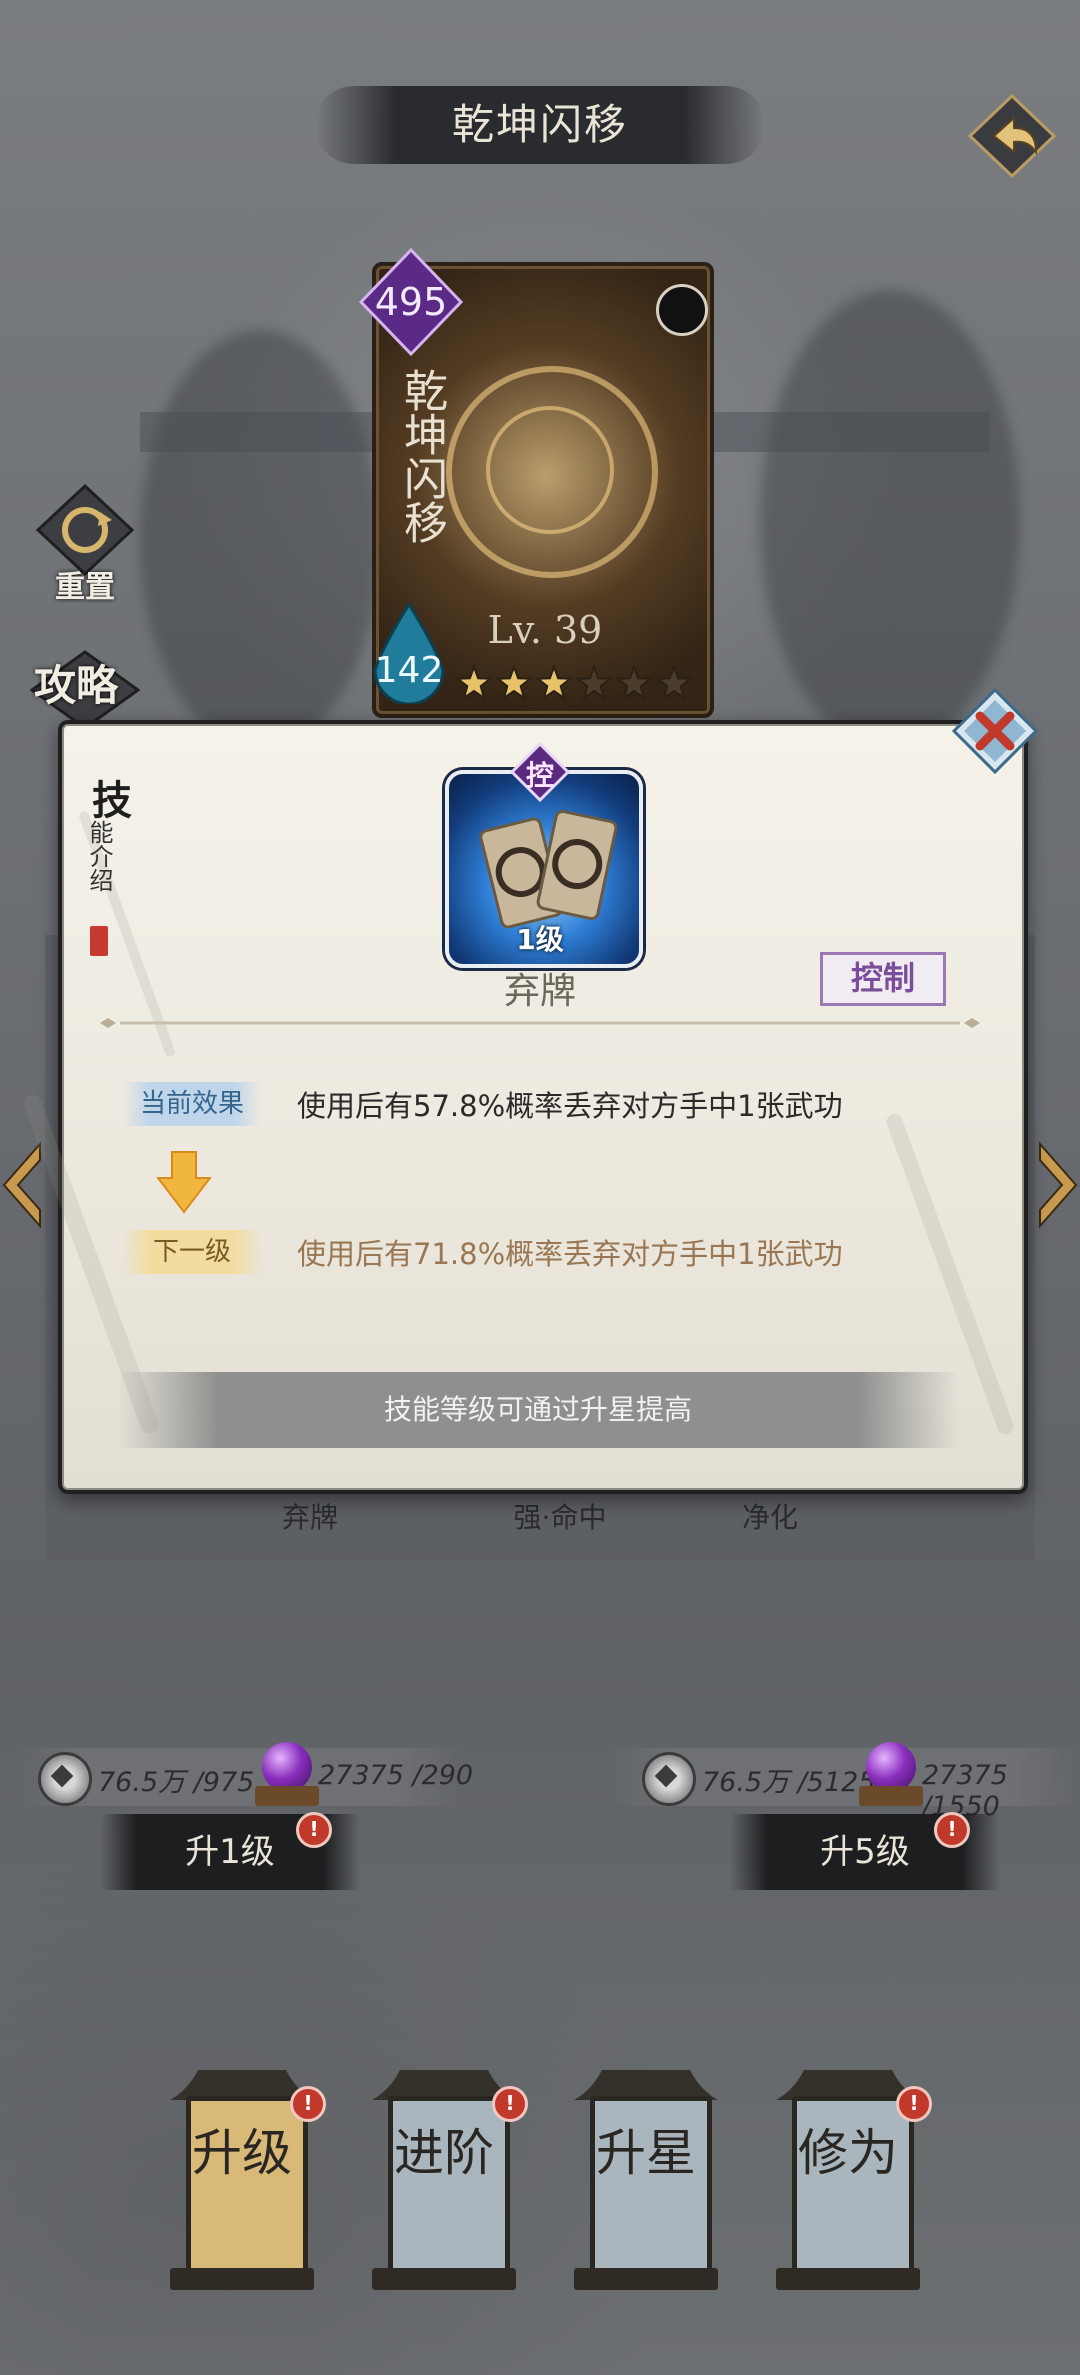  What do you see at coordinates (112, 800) in the screenshot?
I see `intro-heading: 技` at bounding box center [112, 800].